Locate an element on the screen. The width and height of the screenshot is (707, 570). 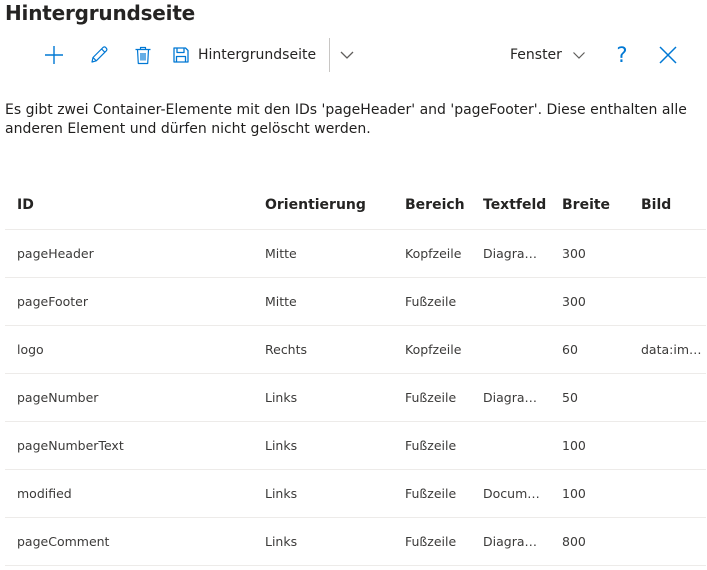
window-menu-label: Fenster is located at coordinates (536, 55).